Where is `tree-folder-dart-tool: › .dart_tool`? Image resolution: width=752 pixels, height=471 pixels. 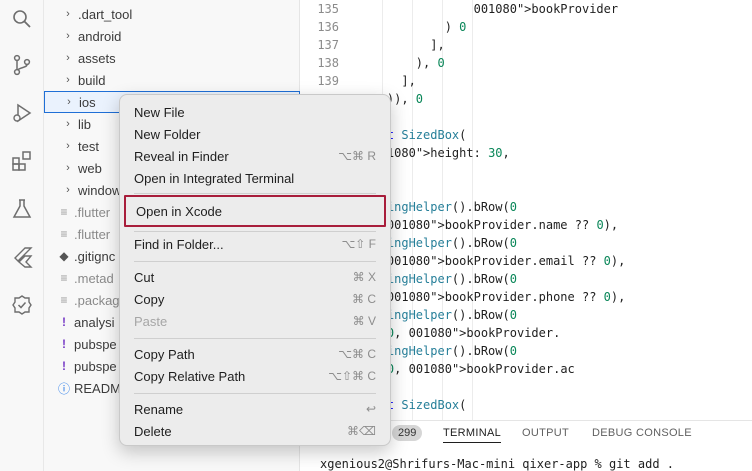
tree-folder-dart-tool: › .dart_tool is located at coordinates (172, 14).